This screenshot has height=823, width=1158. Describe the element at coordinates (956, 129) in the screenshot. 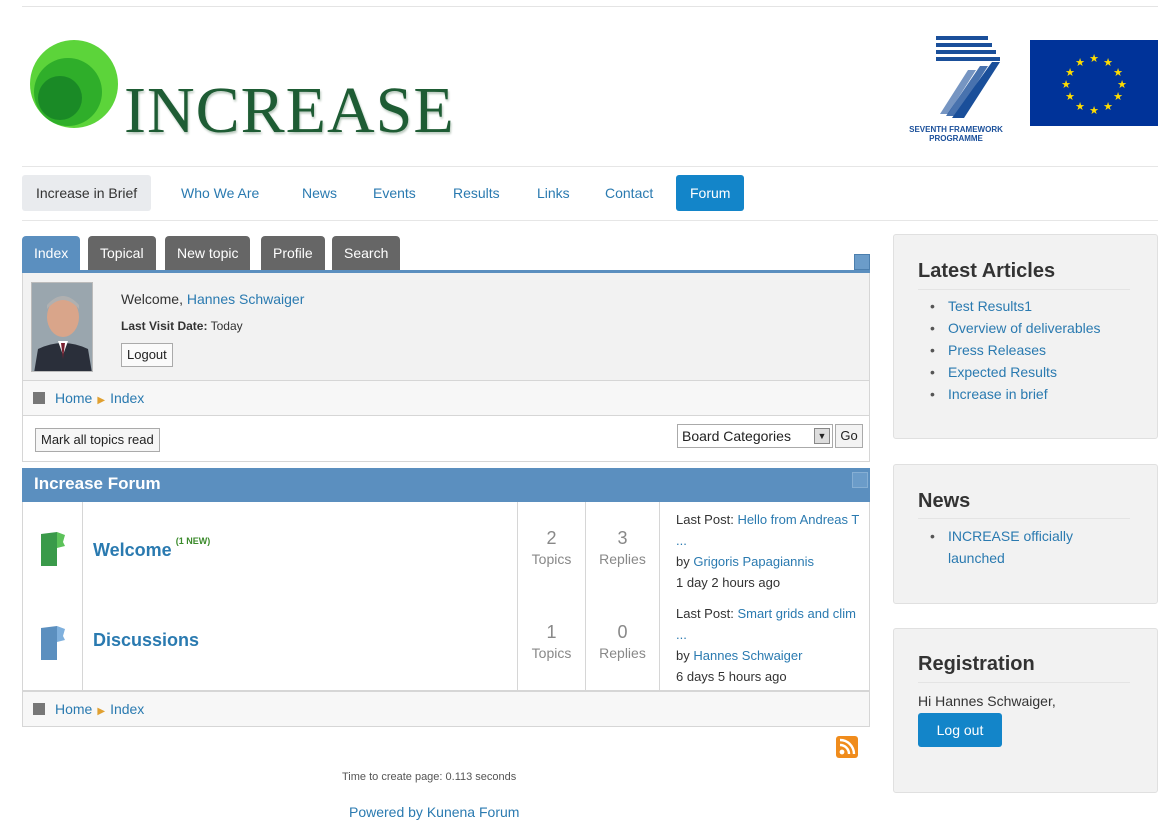

I see `svg-text: SEVENTH FRAMEWORK` at that location.